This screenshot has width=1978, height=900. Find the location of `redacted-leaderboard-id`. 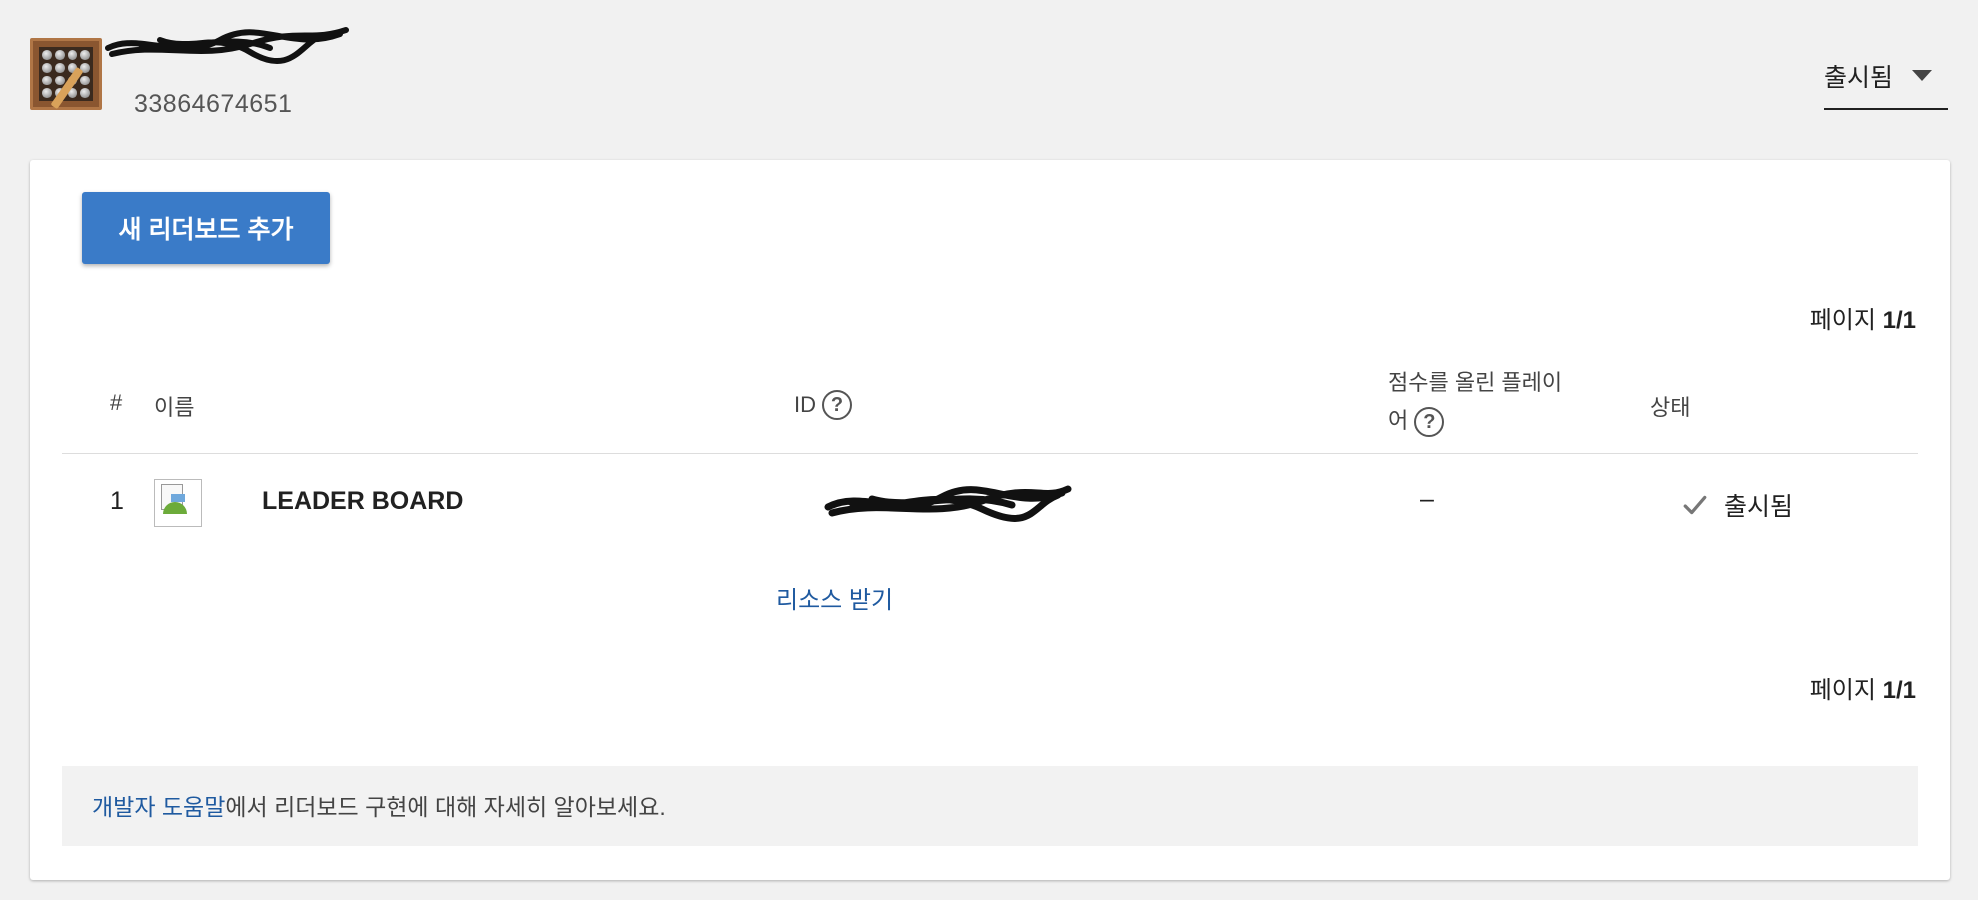

redacted-leaderboard-id is located at coordinates (948, 503).